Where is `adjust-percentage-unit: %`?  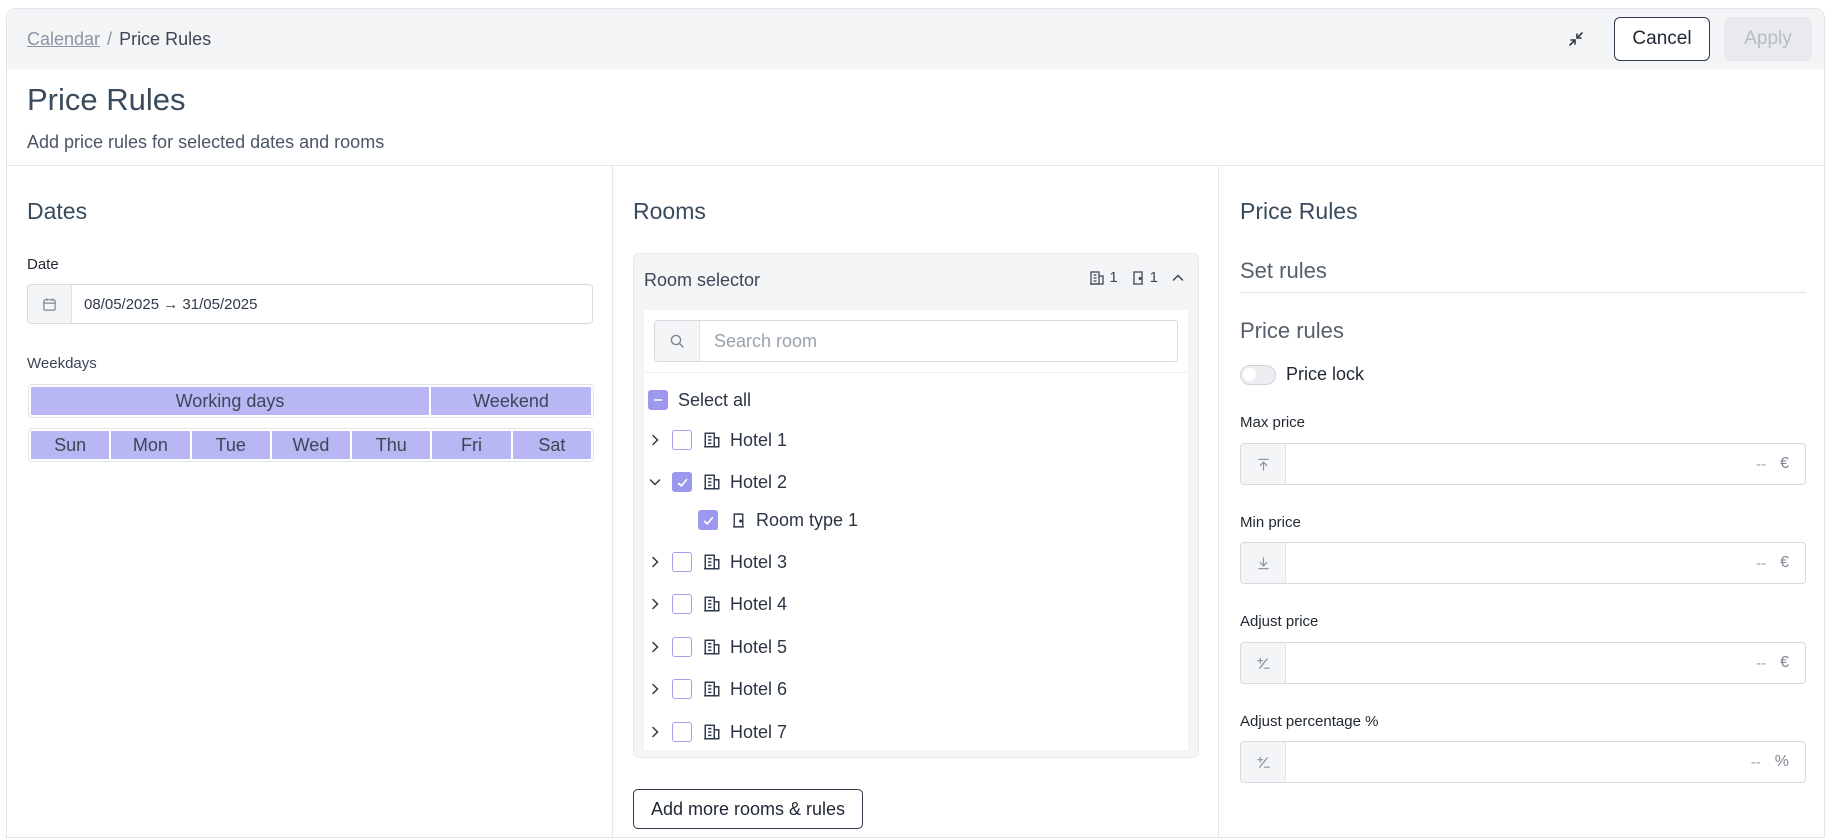
adjust-percentage-unit: % is located at coordinates (1781, 761).